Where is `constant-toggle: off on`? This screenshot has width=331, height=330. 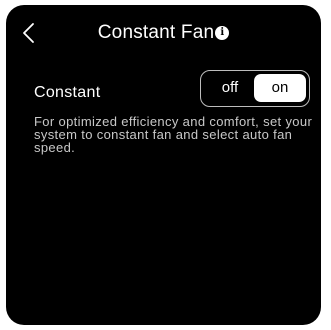 constant-toggle: off on is located at coordinates (255, 88).